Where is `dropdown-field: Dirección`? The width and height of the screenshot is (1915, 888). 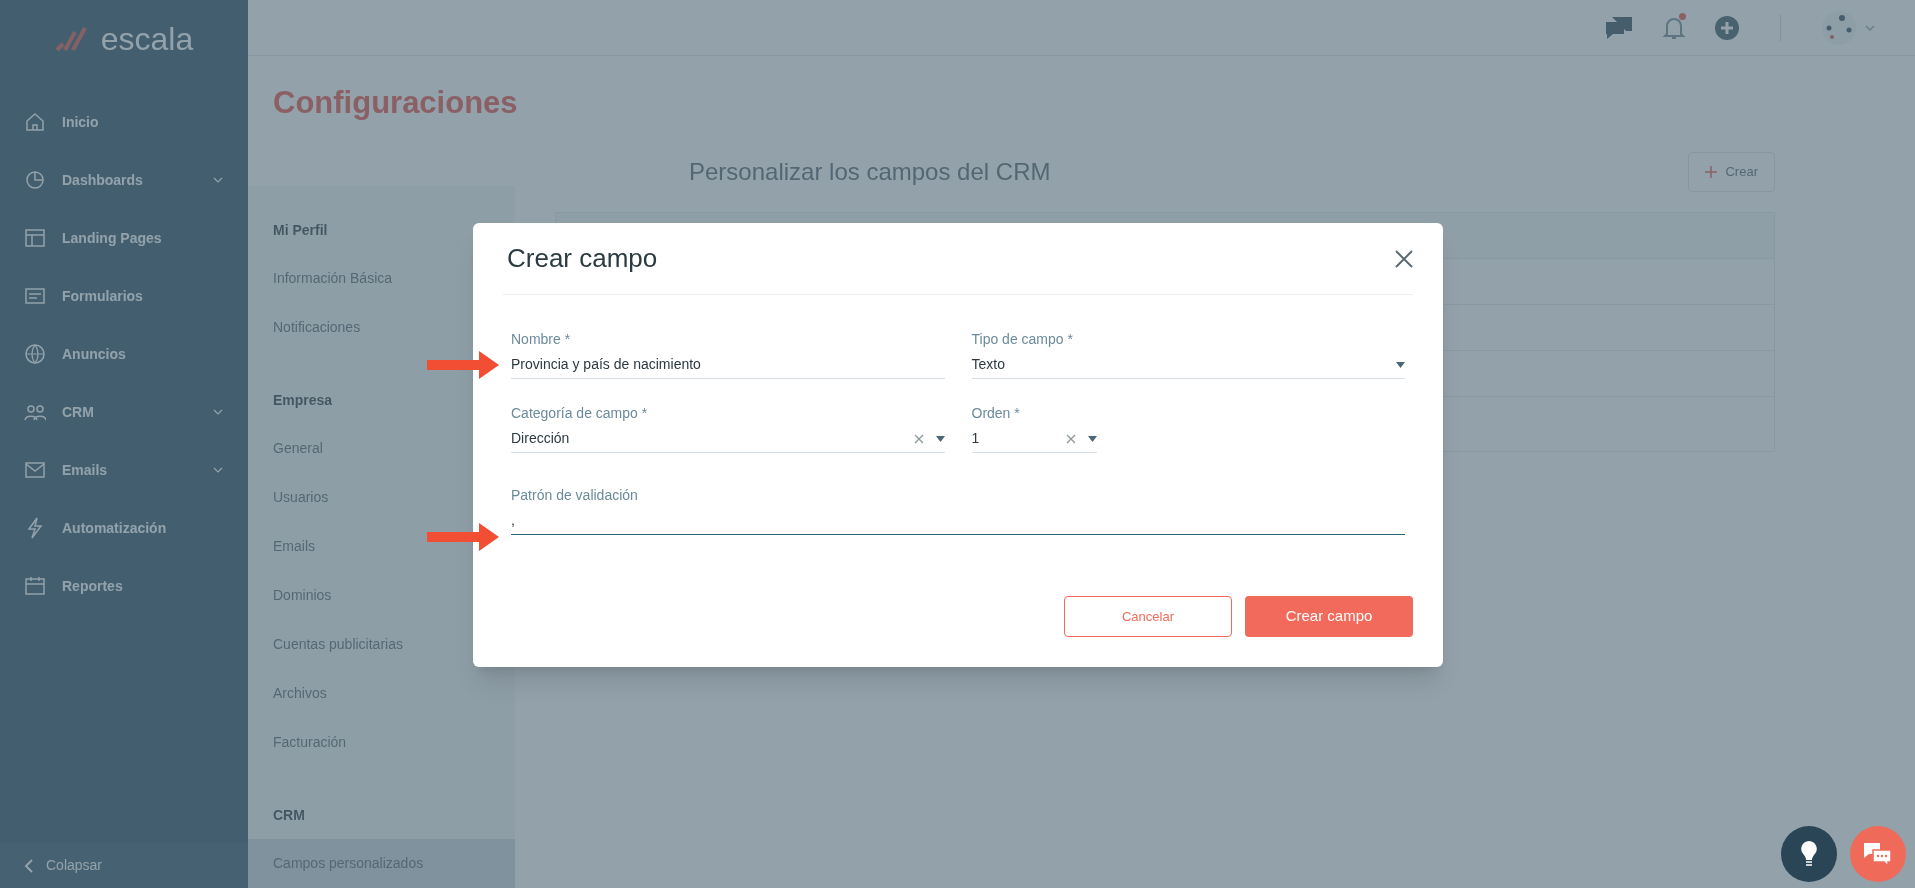
dropdown-field: Dirección is located at coordinates (728, 439).